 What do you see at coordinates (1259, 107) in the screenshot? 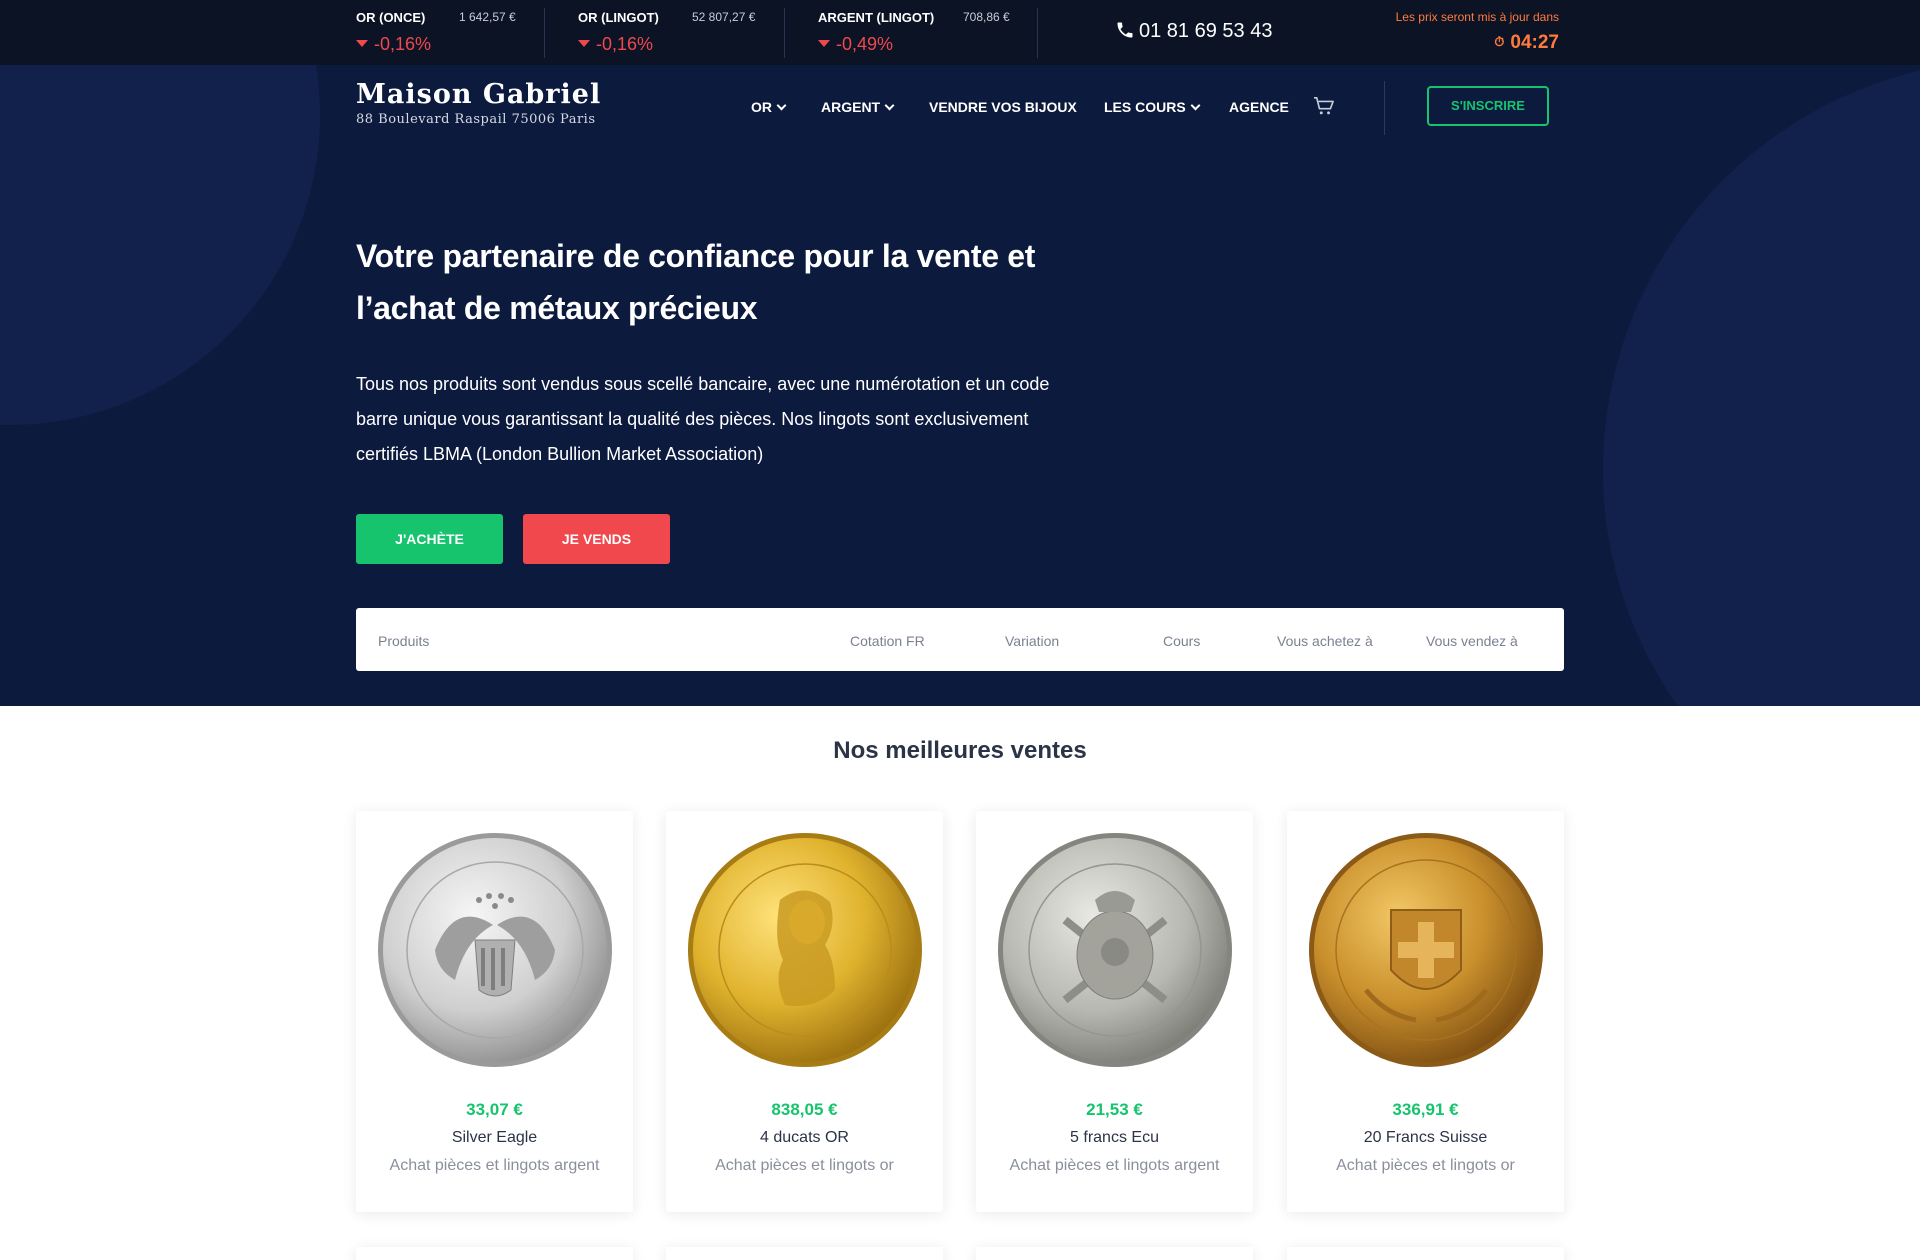
I see `nav-item-agence: AGENCE` at bounding box center [1259, 107].